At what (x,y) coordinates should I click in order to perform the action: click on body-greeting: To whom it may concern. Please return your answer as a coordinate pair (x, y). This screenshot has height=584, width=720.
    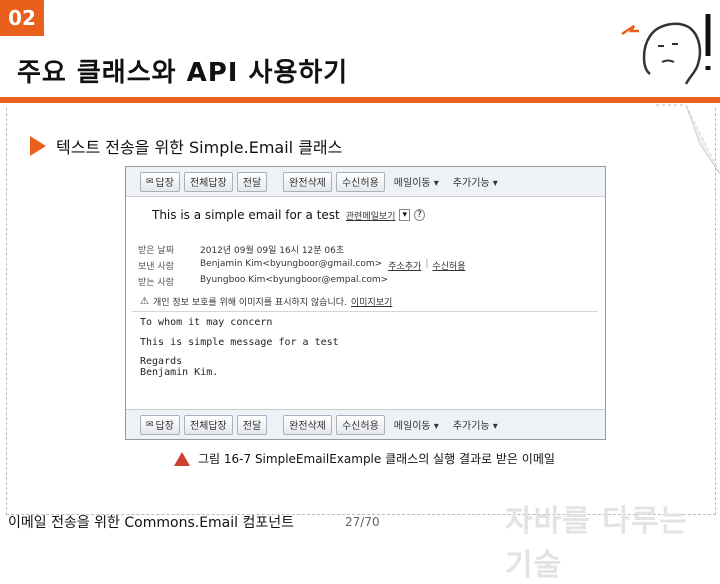
    Looking at the image, I should click on (206, 322).